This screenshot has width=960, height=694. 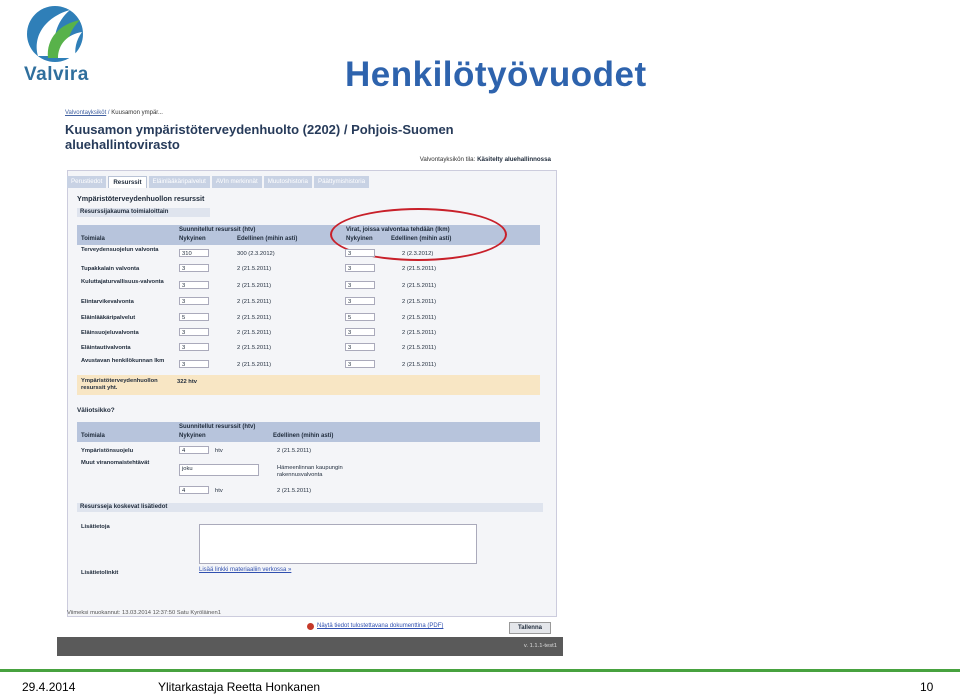 What do you see at coordinates (239, 687) in the screenshot?
I see `footer-author: Ylitarkastaja Reetta Honkanen` at bounding box center [239, 687].